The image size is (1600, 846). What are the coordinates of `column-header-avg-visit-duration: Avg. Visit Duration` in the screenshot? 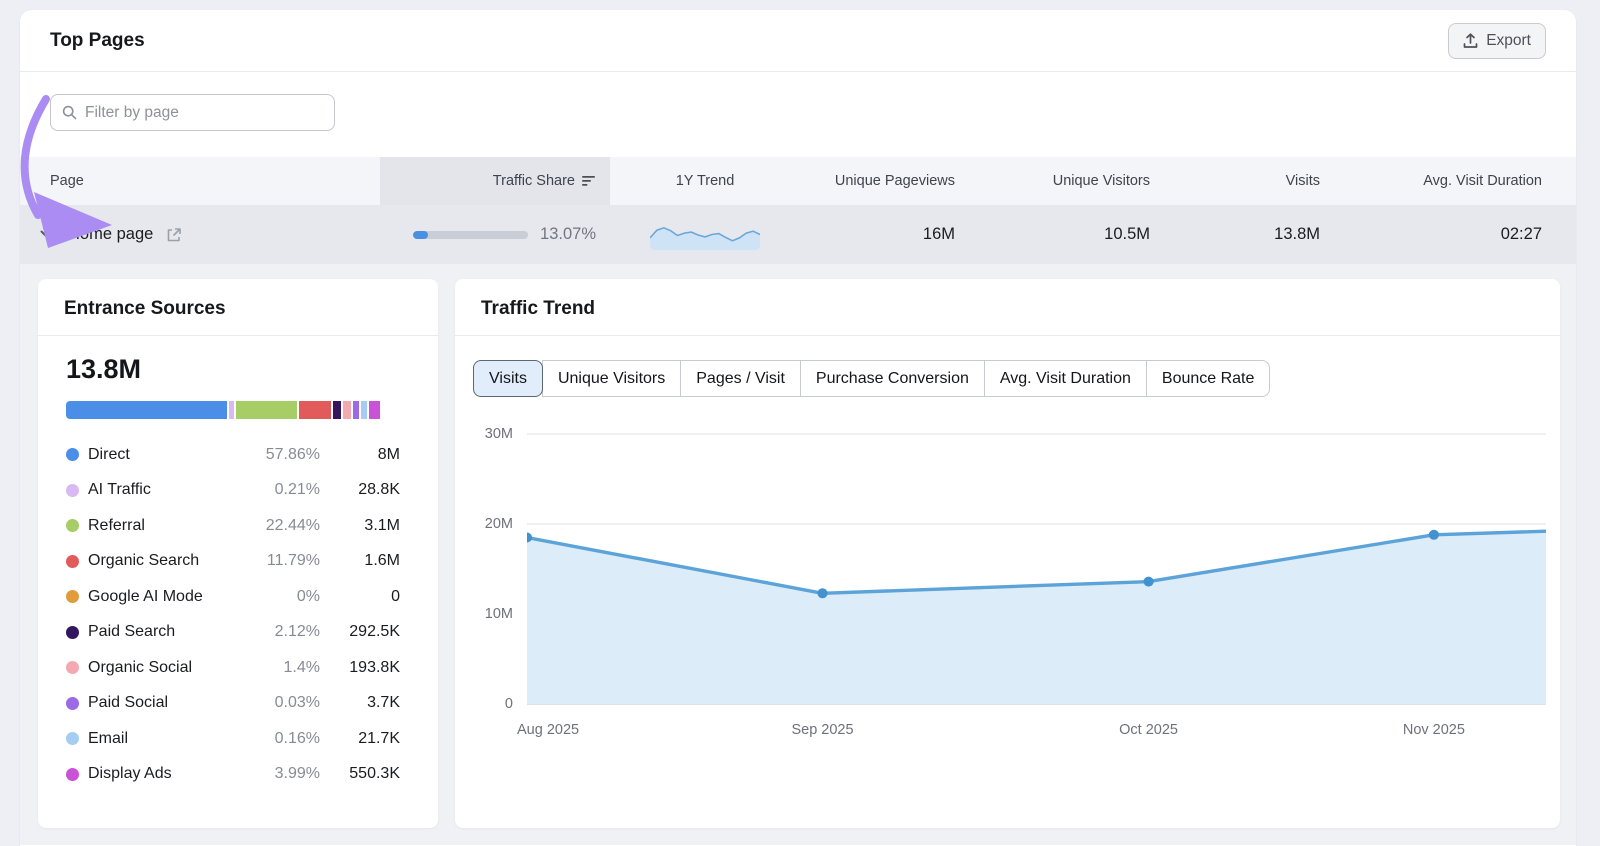 It's located at (1448, 181).